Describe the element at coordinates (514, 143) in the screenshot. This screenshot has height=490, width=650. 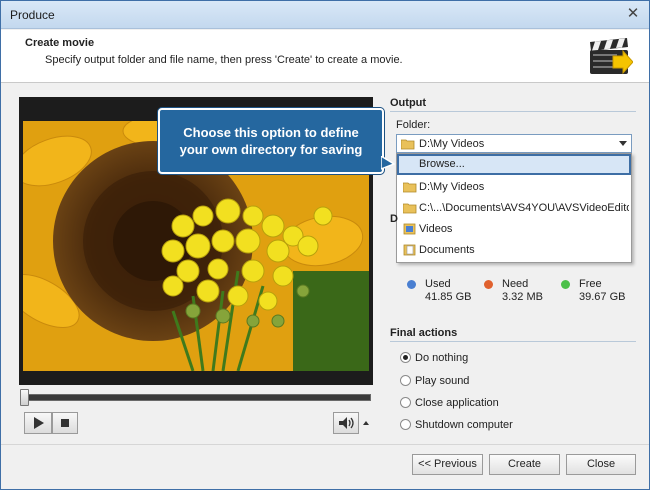
I see `folder-dropdown: D:\My Videos` at that location.